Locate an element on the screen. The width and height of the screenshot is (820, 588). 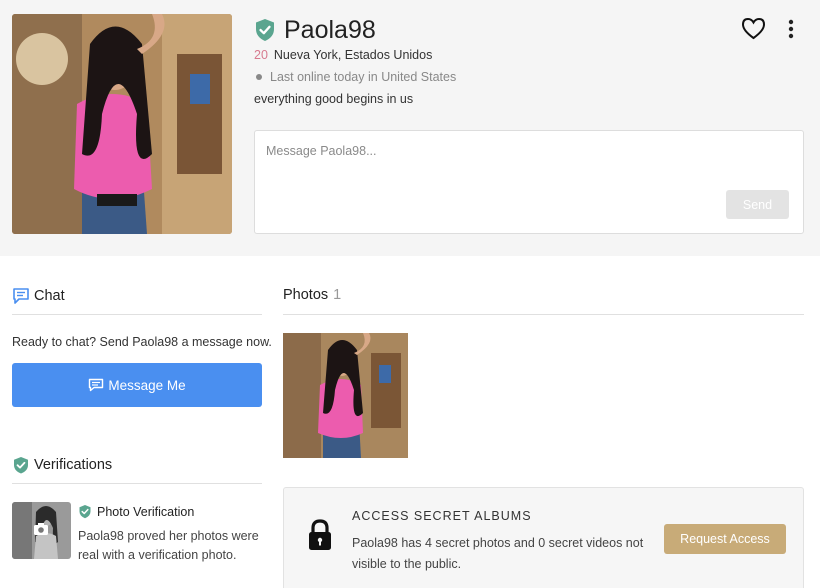
more-vertical-icon is located at coordinates (791, 29).